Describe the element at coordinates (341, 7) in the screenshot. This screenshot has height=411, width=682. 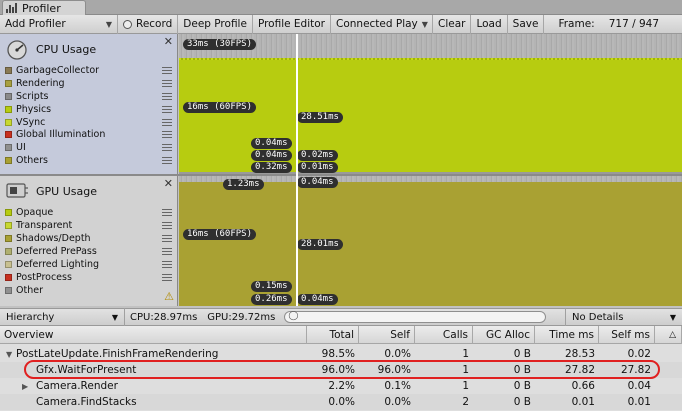
I see `window-titlebar: Profiler` at that location.